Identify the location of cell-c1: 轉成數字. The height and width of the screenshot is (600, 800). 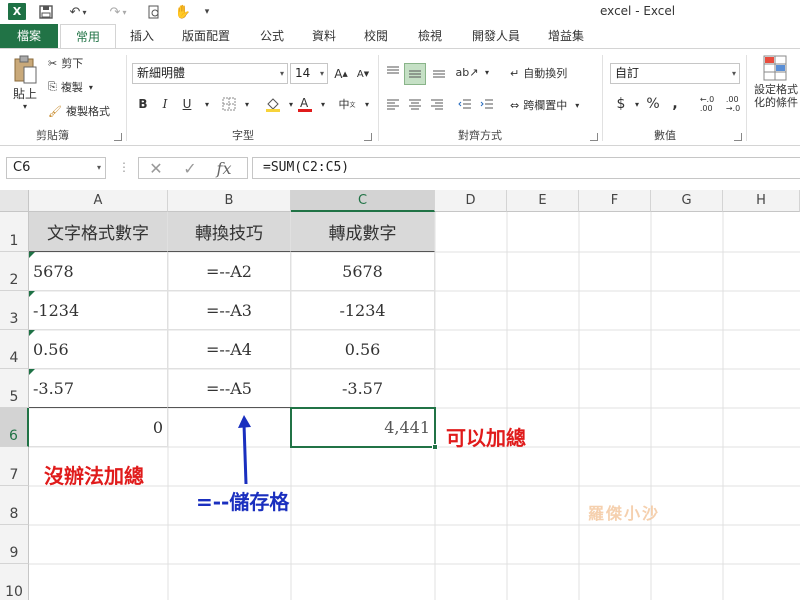
(363, 232).